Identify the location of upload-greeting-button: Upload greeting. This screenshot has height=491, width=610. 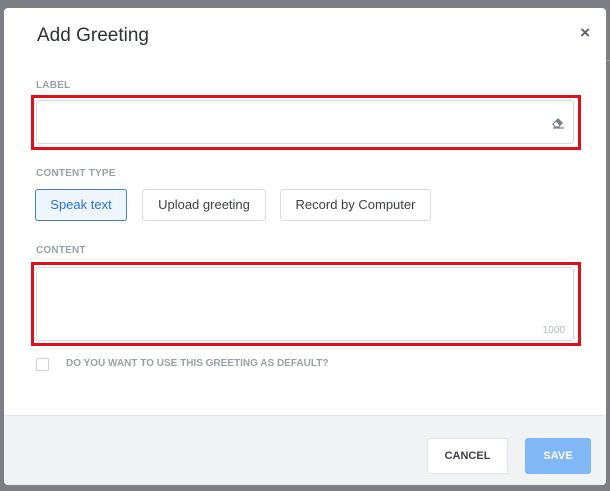
(204, 205).